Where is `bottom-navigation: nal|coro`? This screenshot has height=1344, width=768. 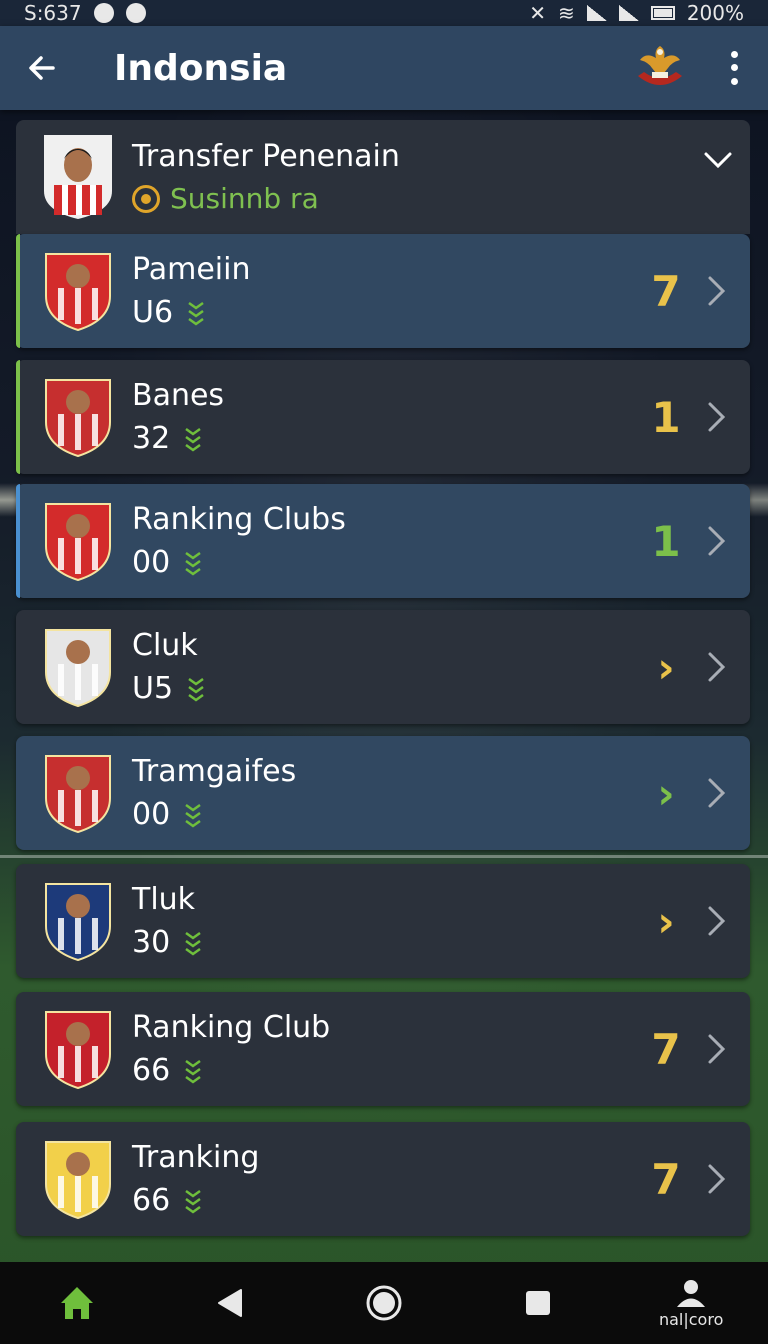 bottom-navigation: nal|coro is located at coordinates (384, 1303).